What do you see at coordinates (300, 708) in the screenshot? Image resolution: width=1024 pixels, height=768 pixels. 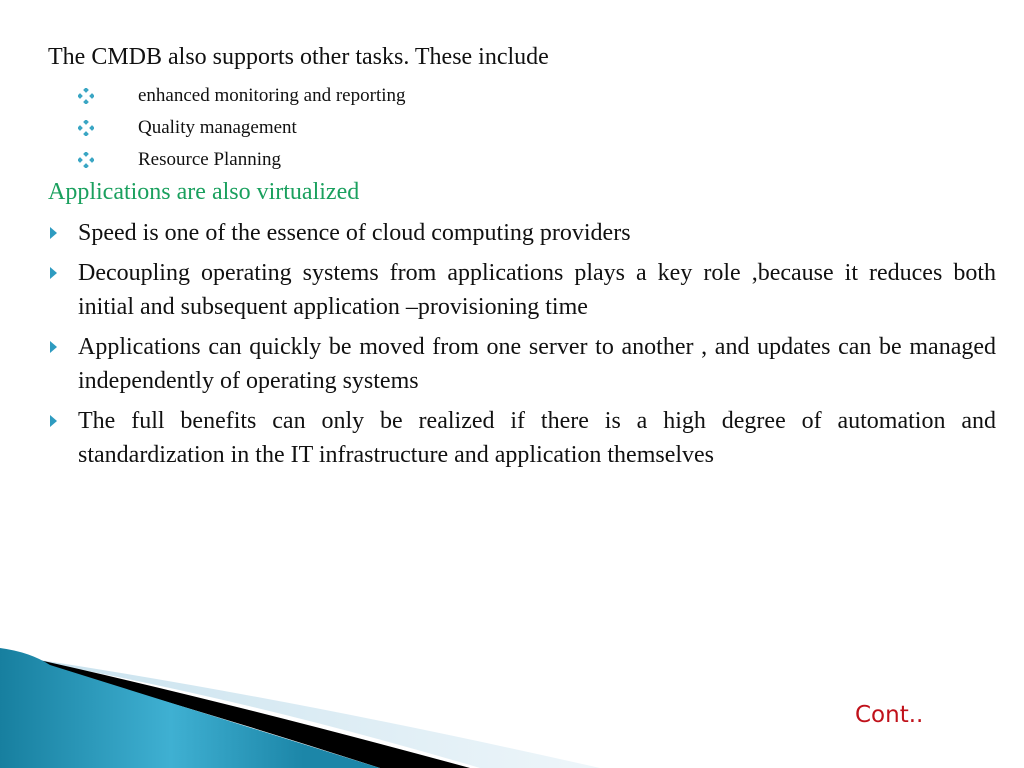 I see `swoosh-decoration` at bounding box center [300, 708].